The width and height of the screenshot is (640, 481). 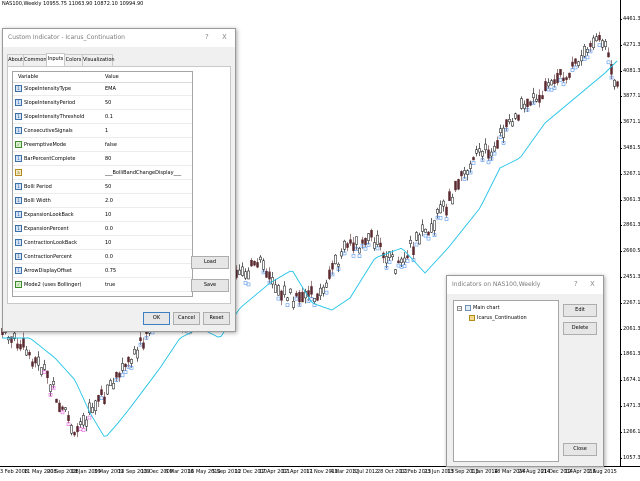 I want to click on param-value: 0.1, so click(x=148, y=117).